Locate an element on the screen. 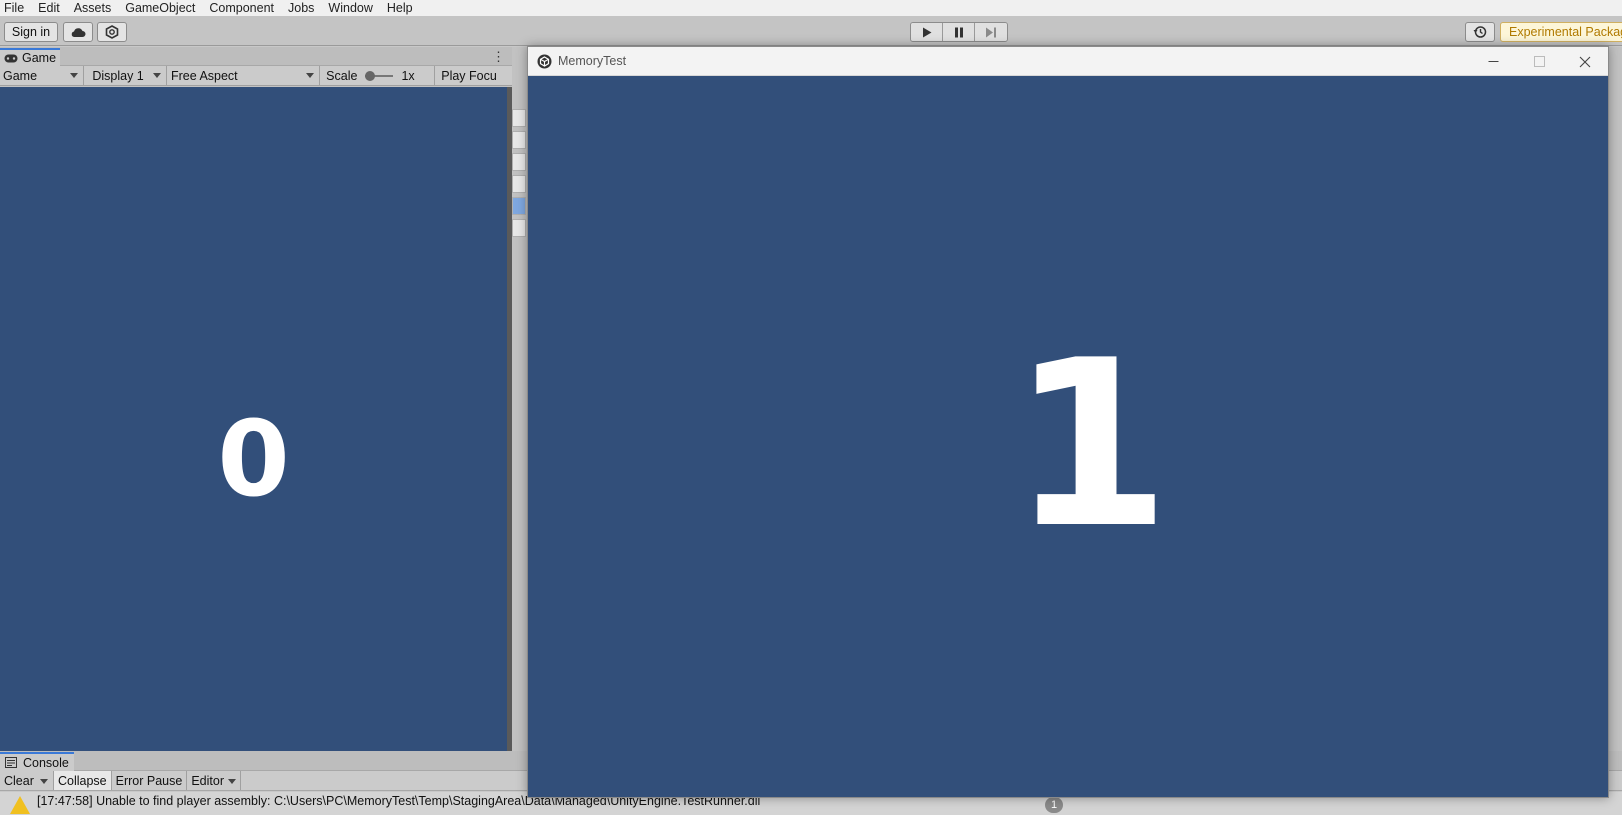 The image size is (1622, 815). panel-splitter is located at coordinates (509, 419).